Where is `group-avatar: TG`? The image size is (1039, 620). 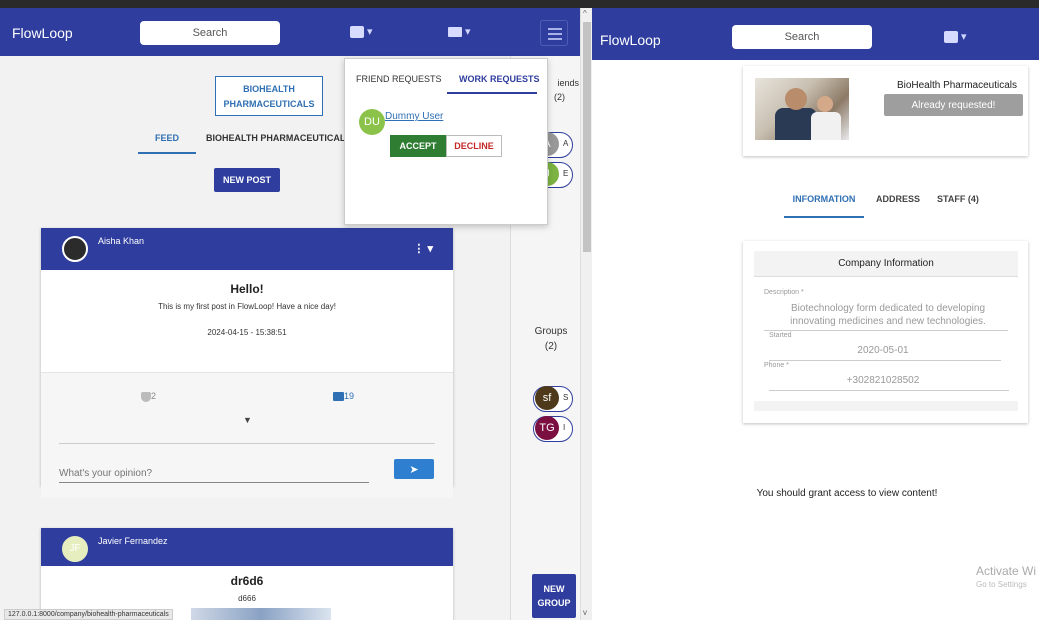 group-avatar: TG is located at coordinates (547, 428).